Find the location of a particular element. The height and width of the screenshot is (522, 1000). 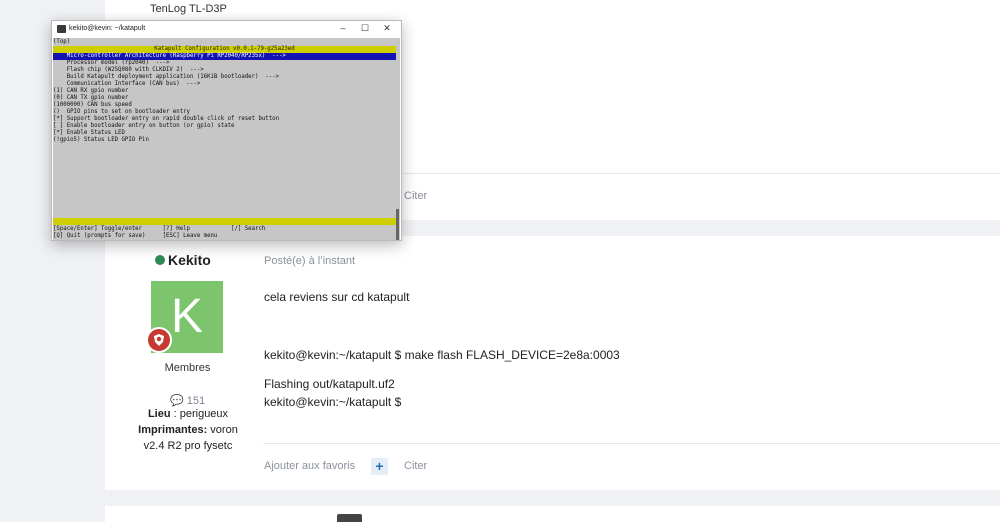

scrollbar is located at coordinates (397, 224).